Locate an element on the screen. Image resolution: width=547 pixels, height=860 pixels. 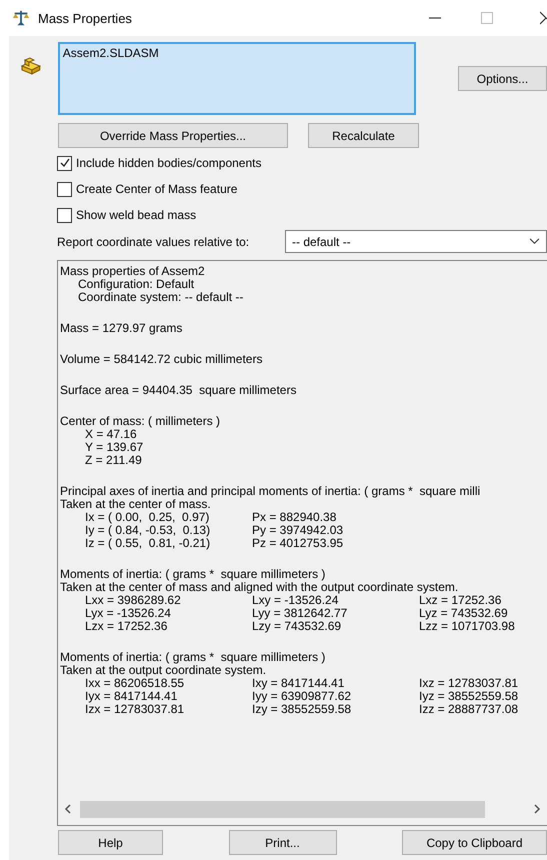
window-title: Mass Properties is located at coordinates (85, 18).